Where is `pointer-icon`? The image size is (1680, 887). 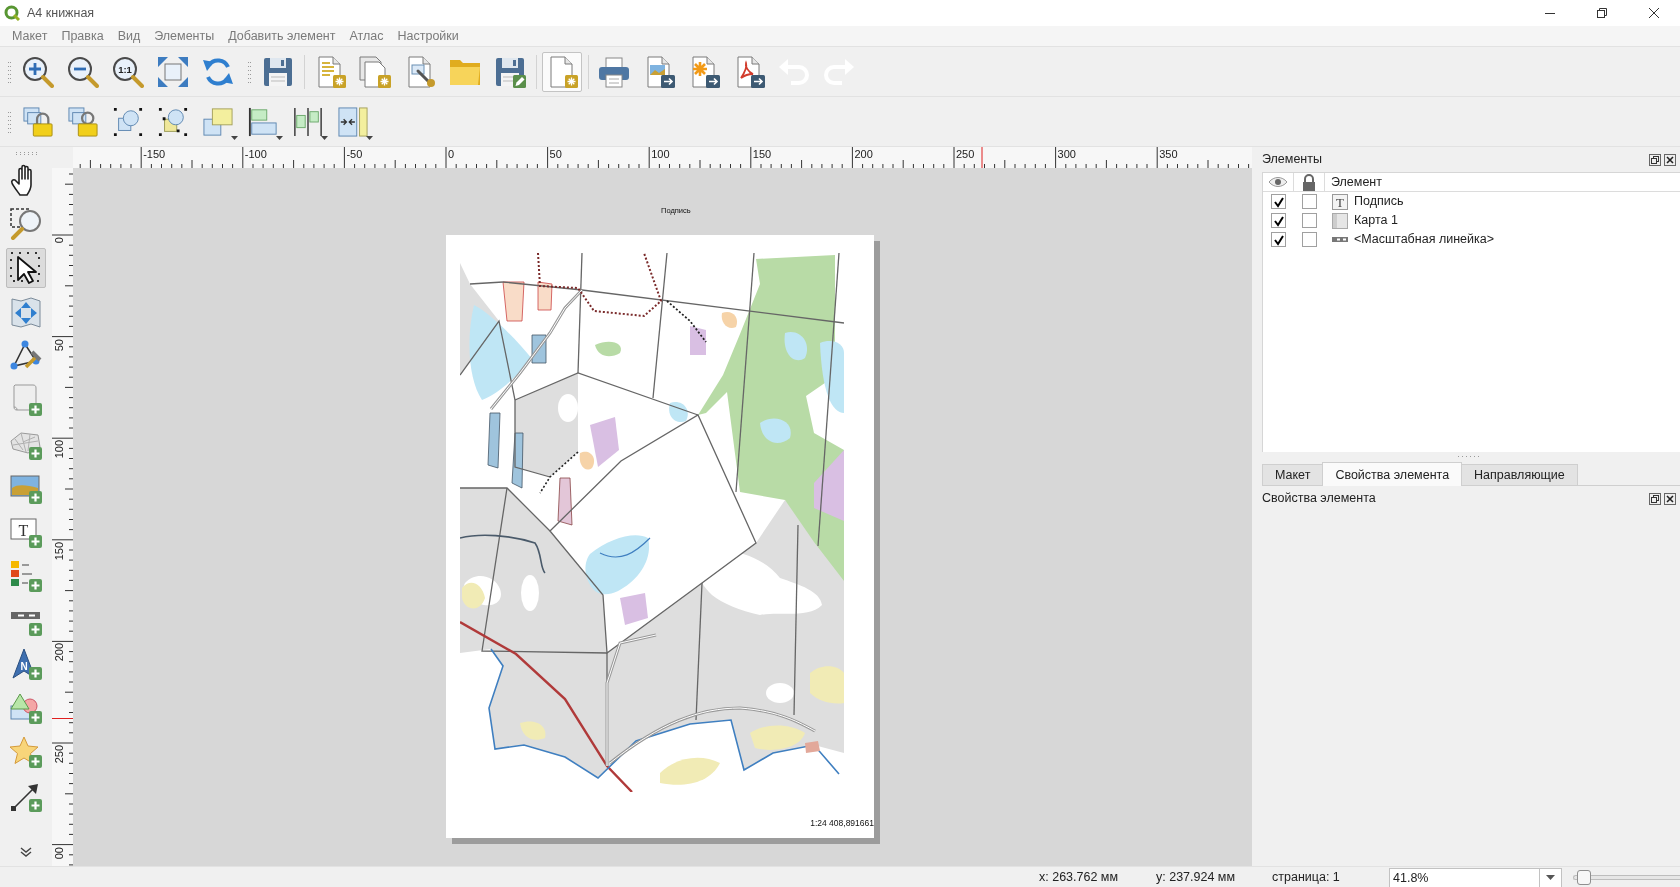 pointer-icon is located at coordinates (26, 268).